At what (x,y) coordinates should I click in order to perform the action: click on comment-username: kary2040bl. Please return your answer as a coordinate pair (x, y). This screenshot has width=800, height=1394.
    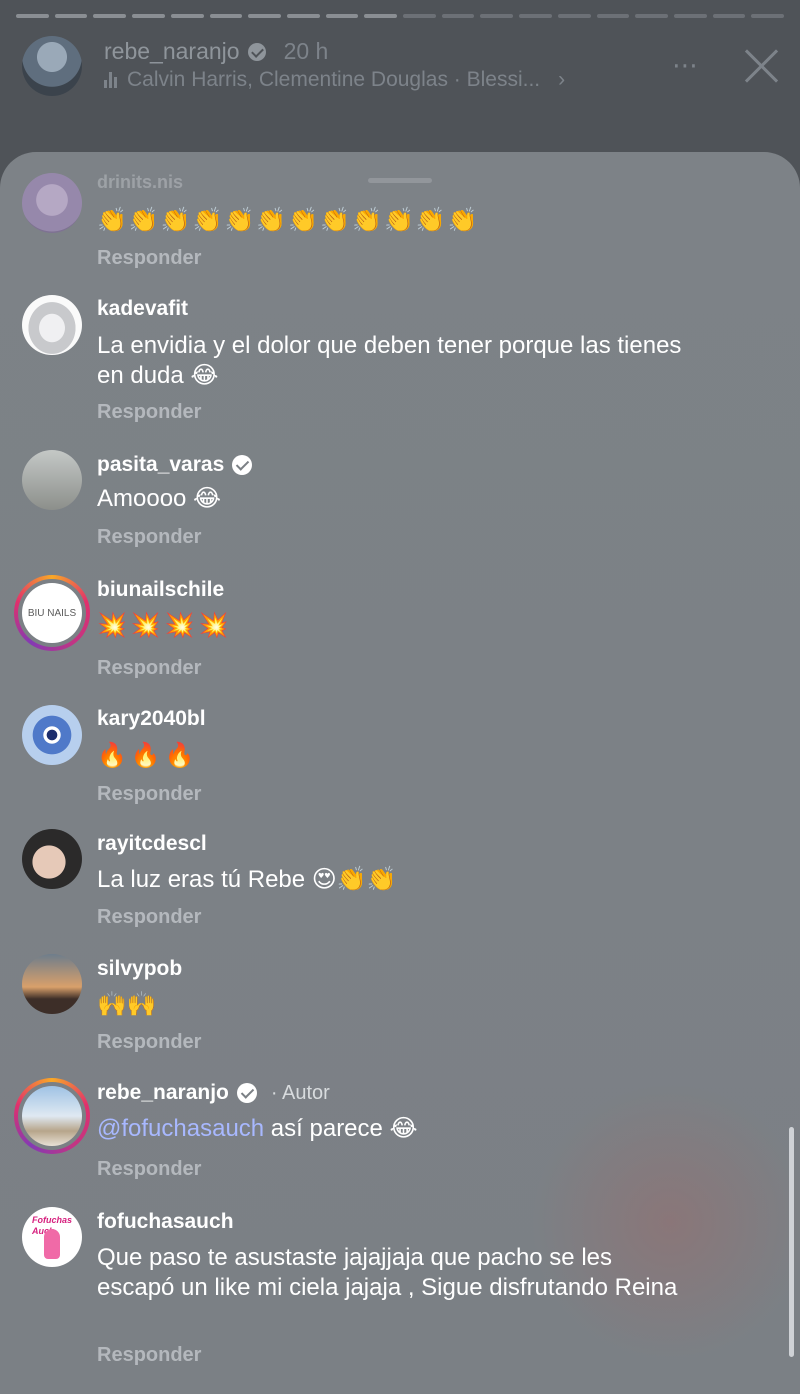
    Looking at the image, I should click on (151, 719).